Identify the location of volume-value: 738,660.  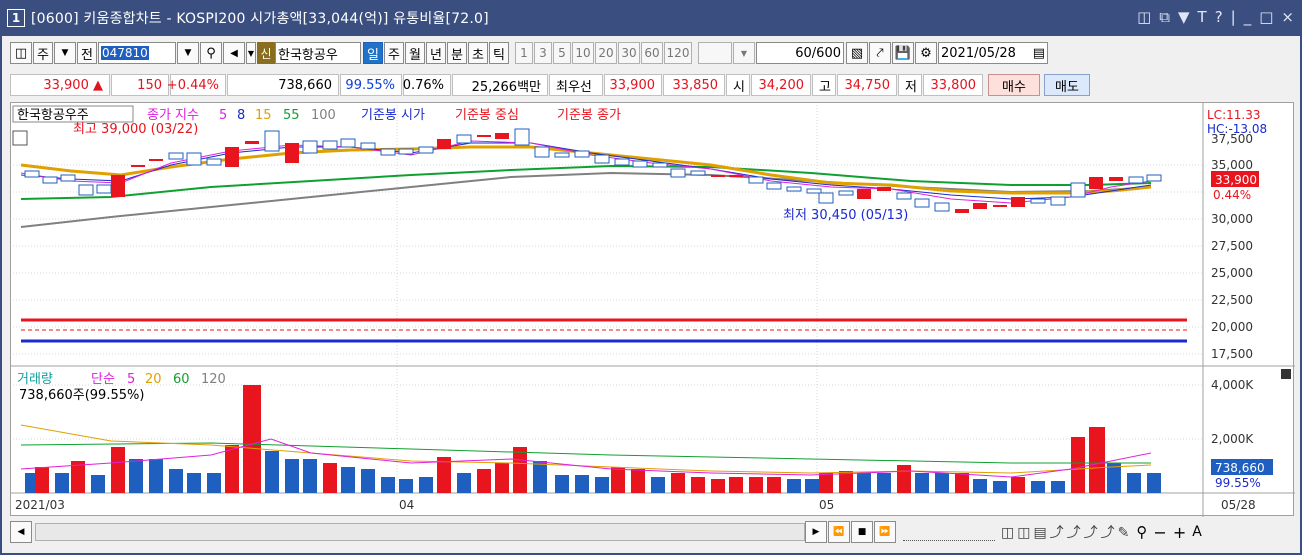
(283, 85).